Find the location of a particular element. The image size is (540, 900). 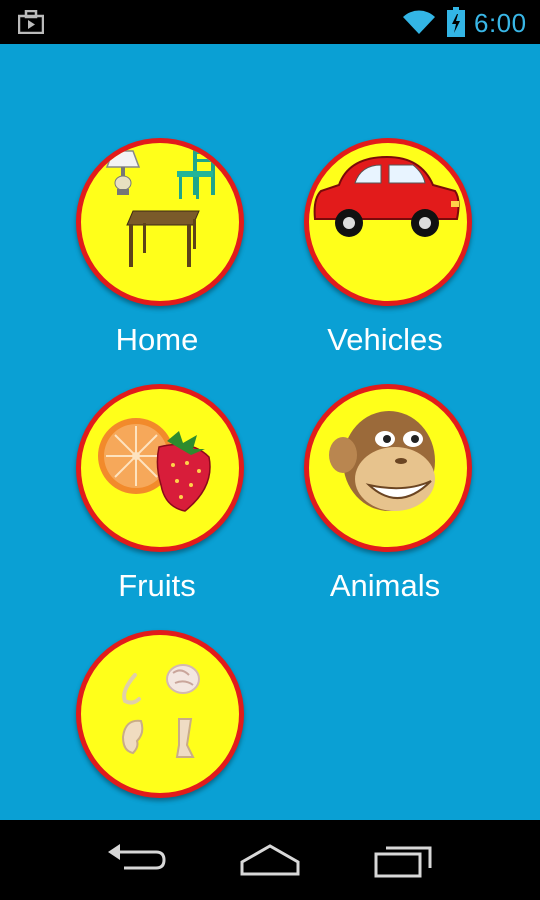

back-icon is located at coordinates (136, 860).